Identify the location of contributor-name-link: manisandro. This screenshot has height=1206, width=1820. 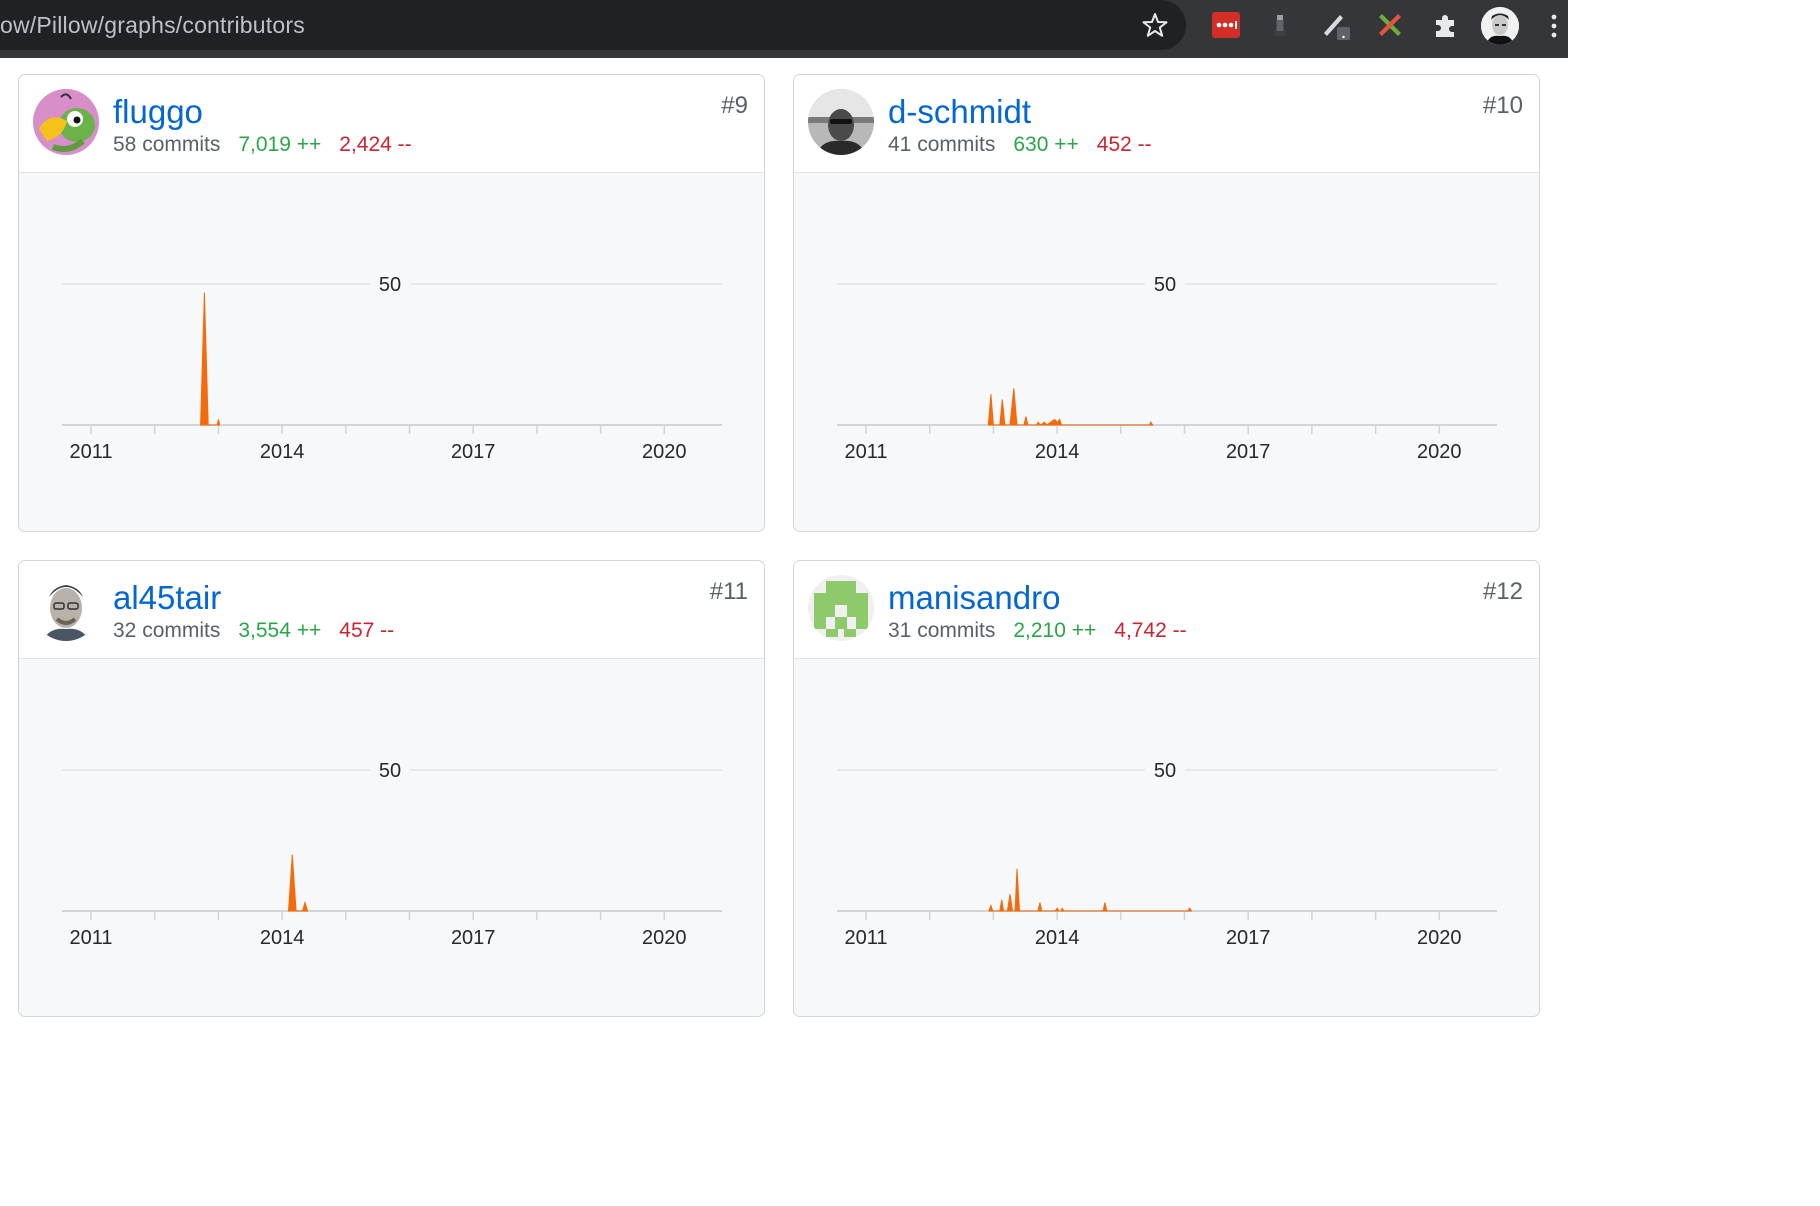
(974, 598).